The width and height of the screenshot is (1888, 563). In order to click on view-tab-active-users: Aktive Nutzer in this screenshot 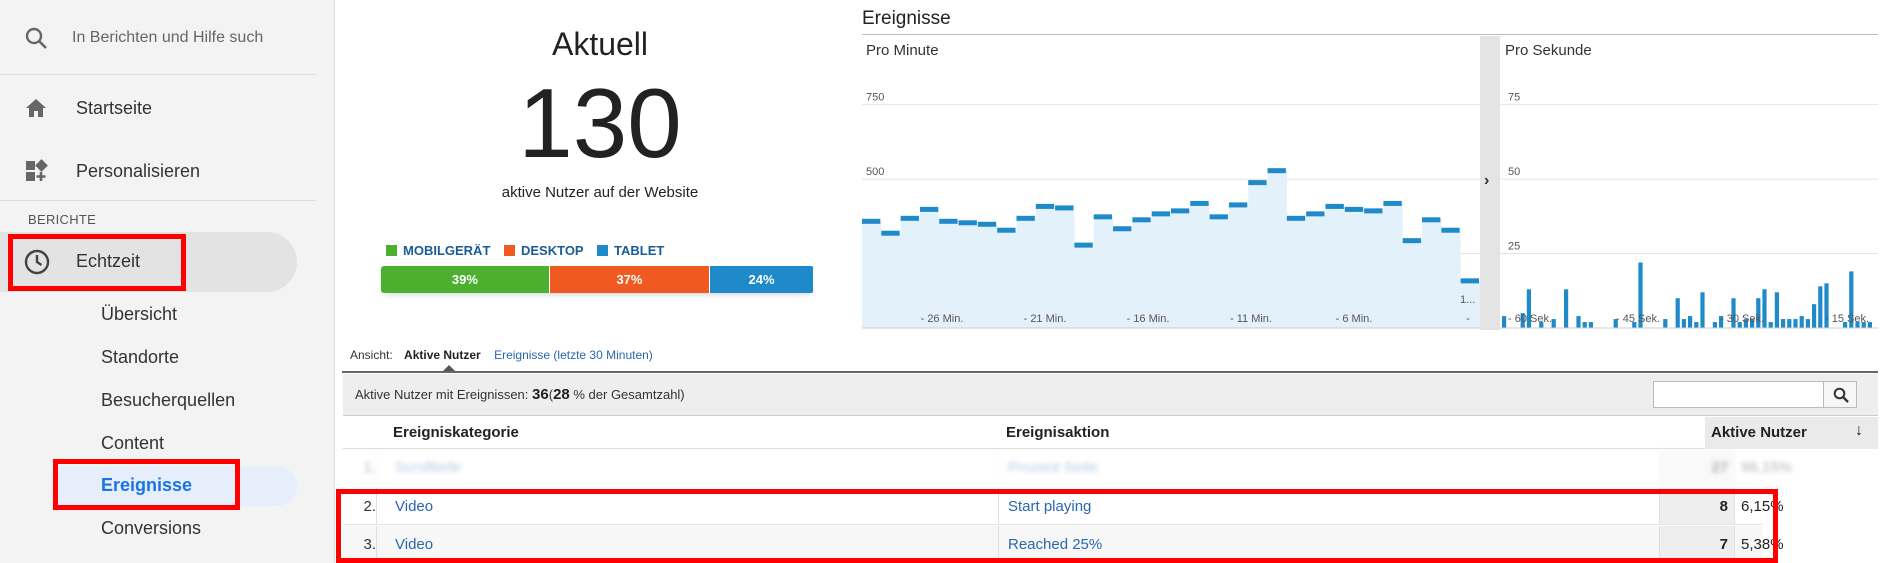, I will do `click(442, 355)`.